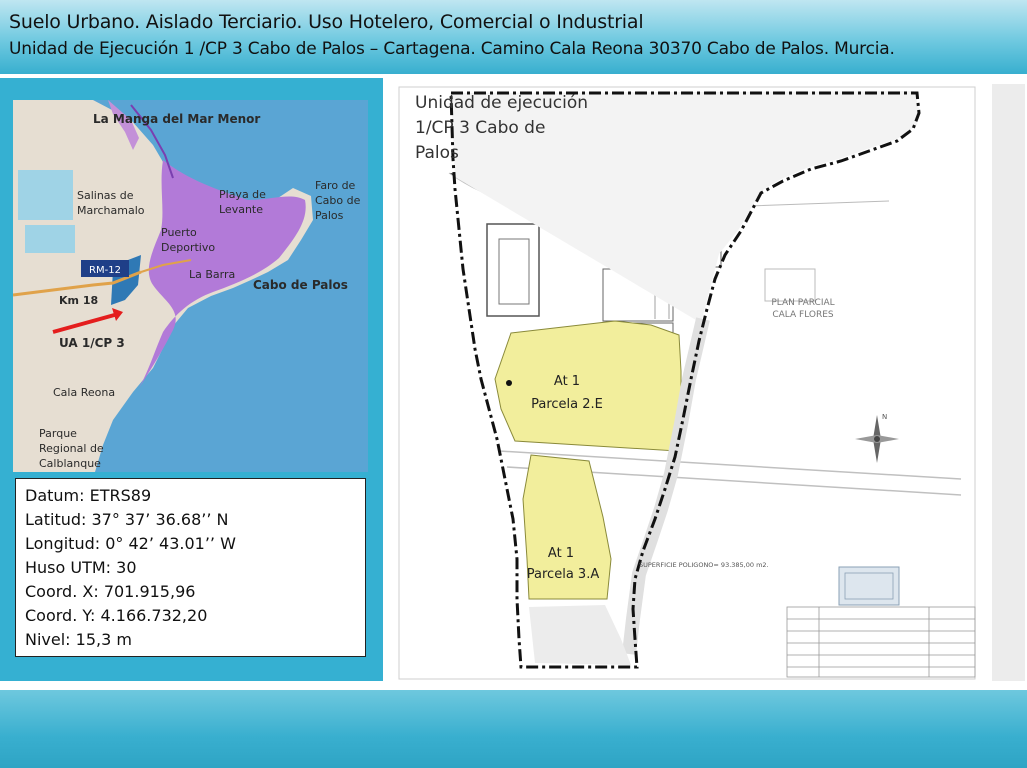  What do you see at coordinates (480, 128) in the screenshot?
I see `plan-title-line2: 1/CP 3 Cabo de` at bounding box center [480, 128].